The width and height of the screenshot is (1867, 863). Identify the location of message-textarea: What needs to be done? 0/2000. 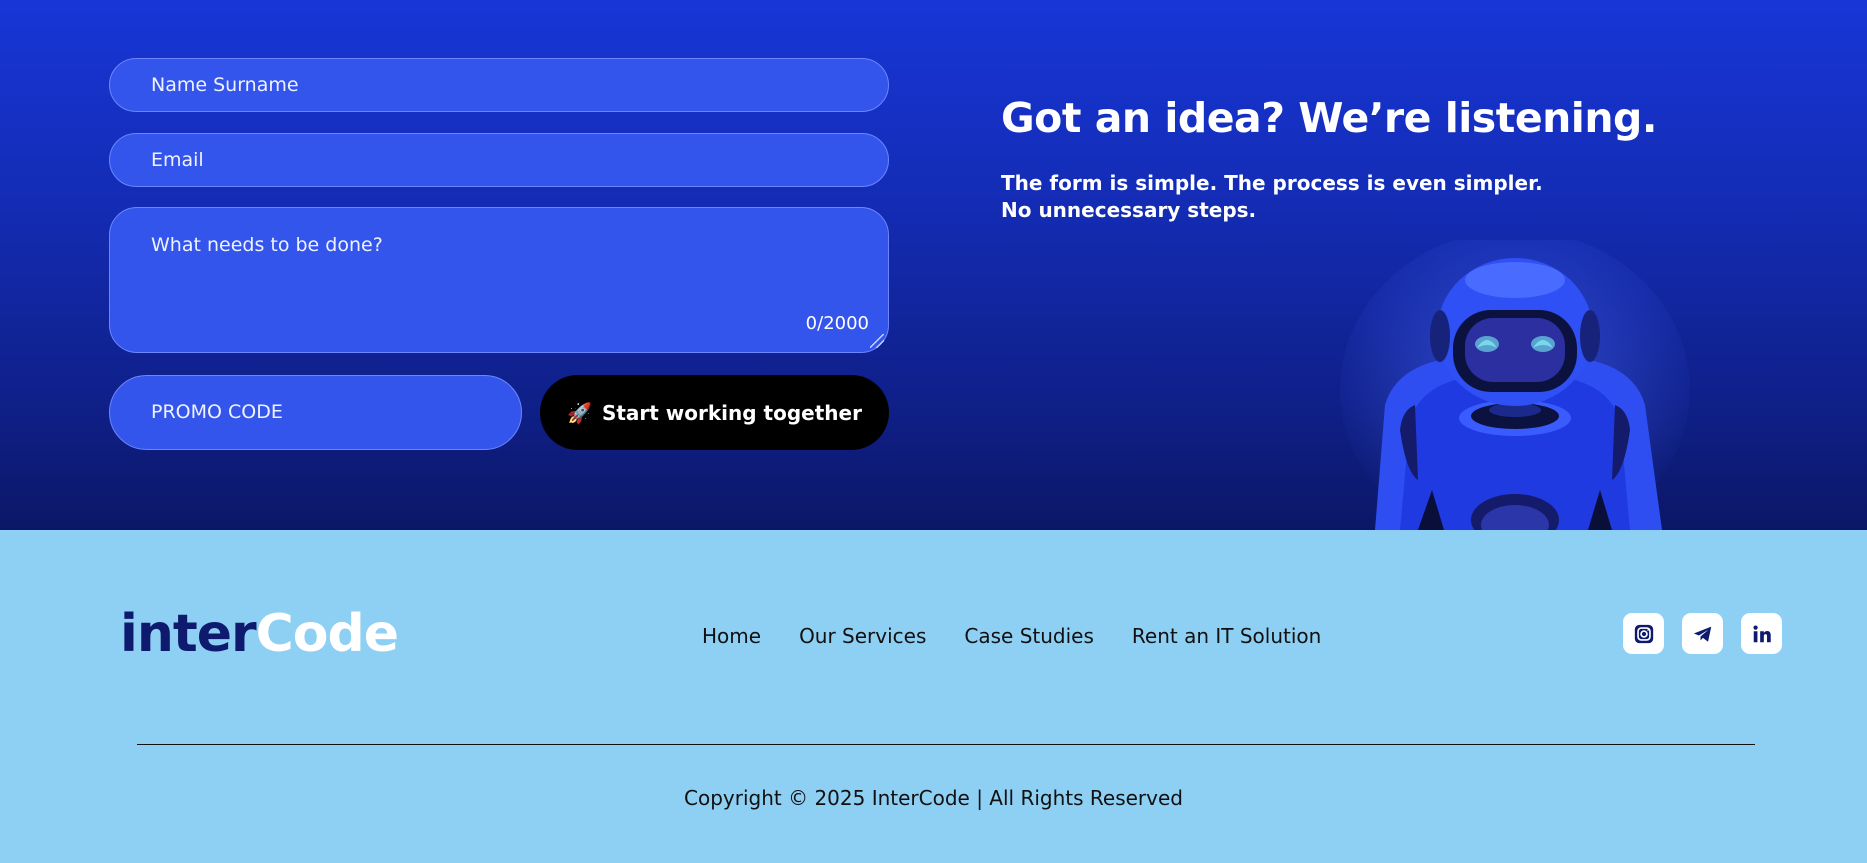
(499, 280).